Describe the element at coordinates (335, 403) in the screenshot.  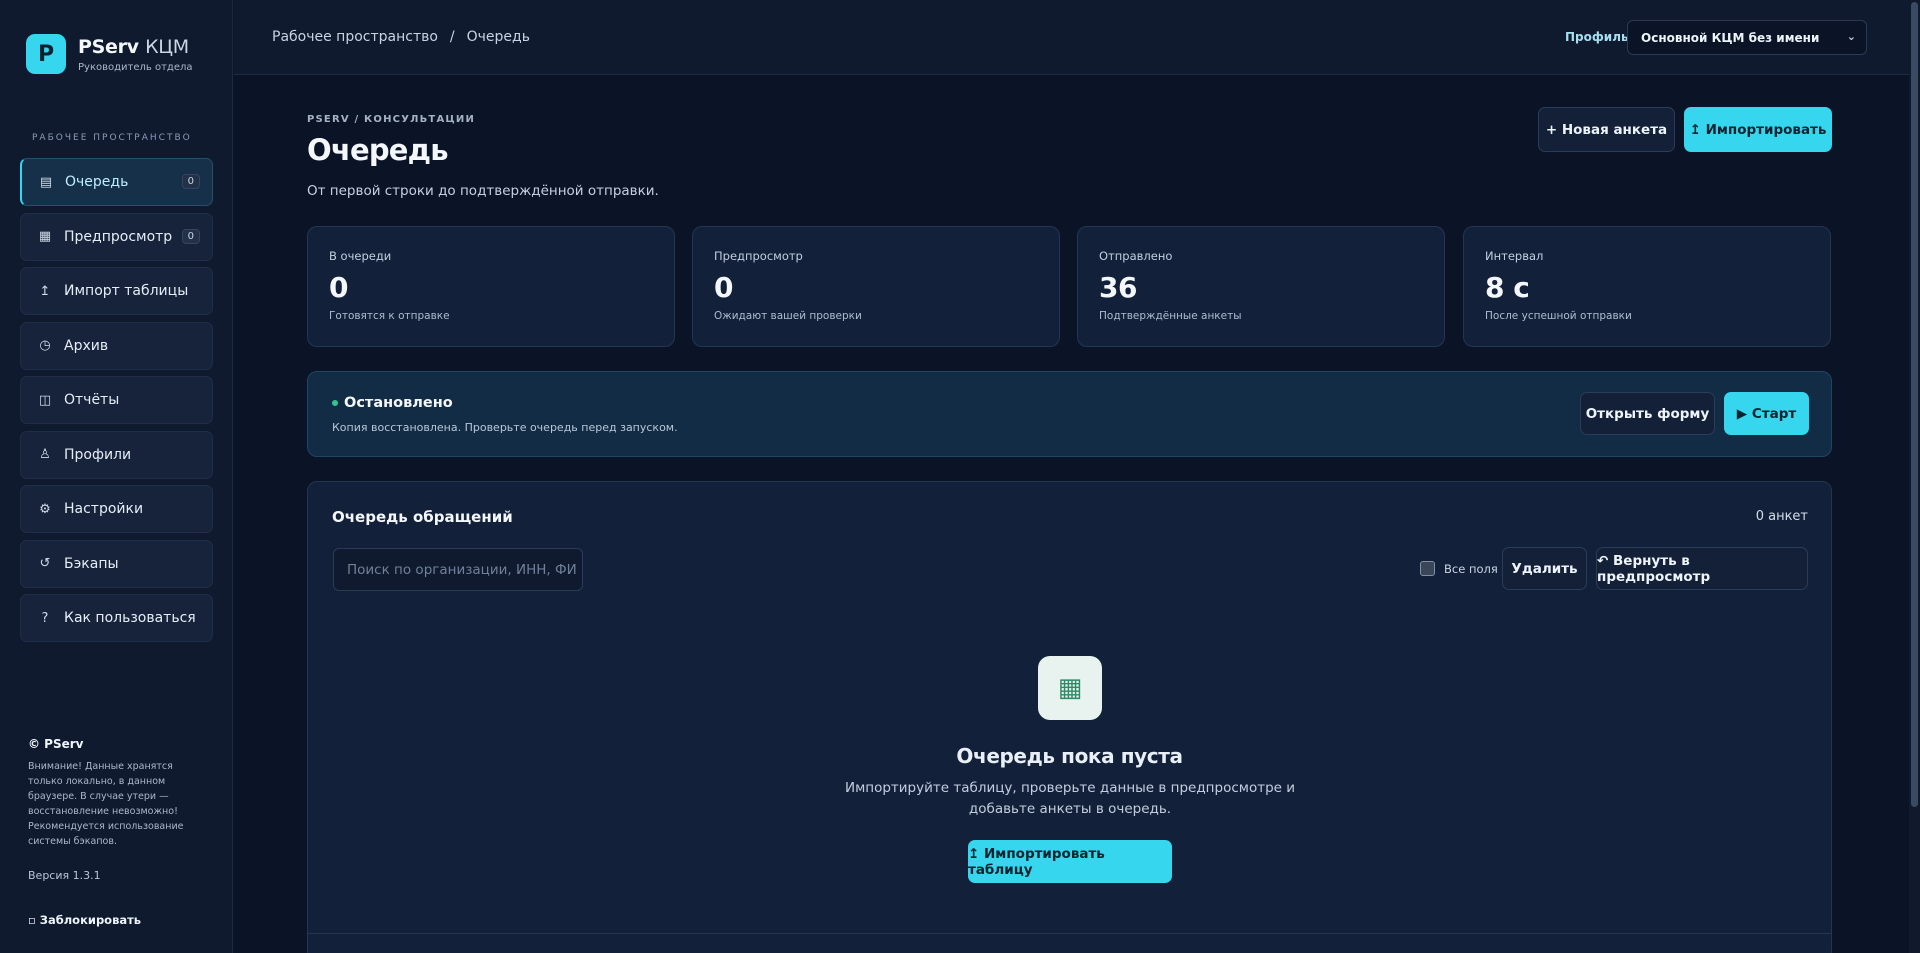
I see `status-dot-icon` at that location.